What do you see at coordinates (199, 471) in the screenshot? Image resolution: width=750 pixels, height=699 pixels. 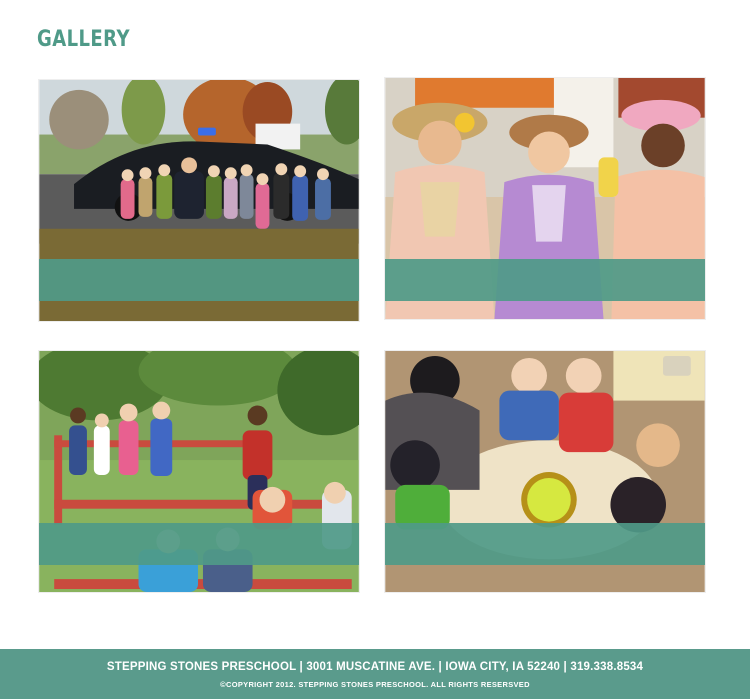 I see `gallery-tile-playground` at bounding box center [199, 471].